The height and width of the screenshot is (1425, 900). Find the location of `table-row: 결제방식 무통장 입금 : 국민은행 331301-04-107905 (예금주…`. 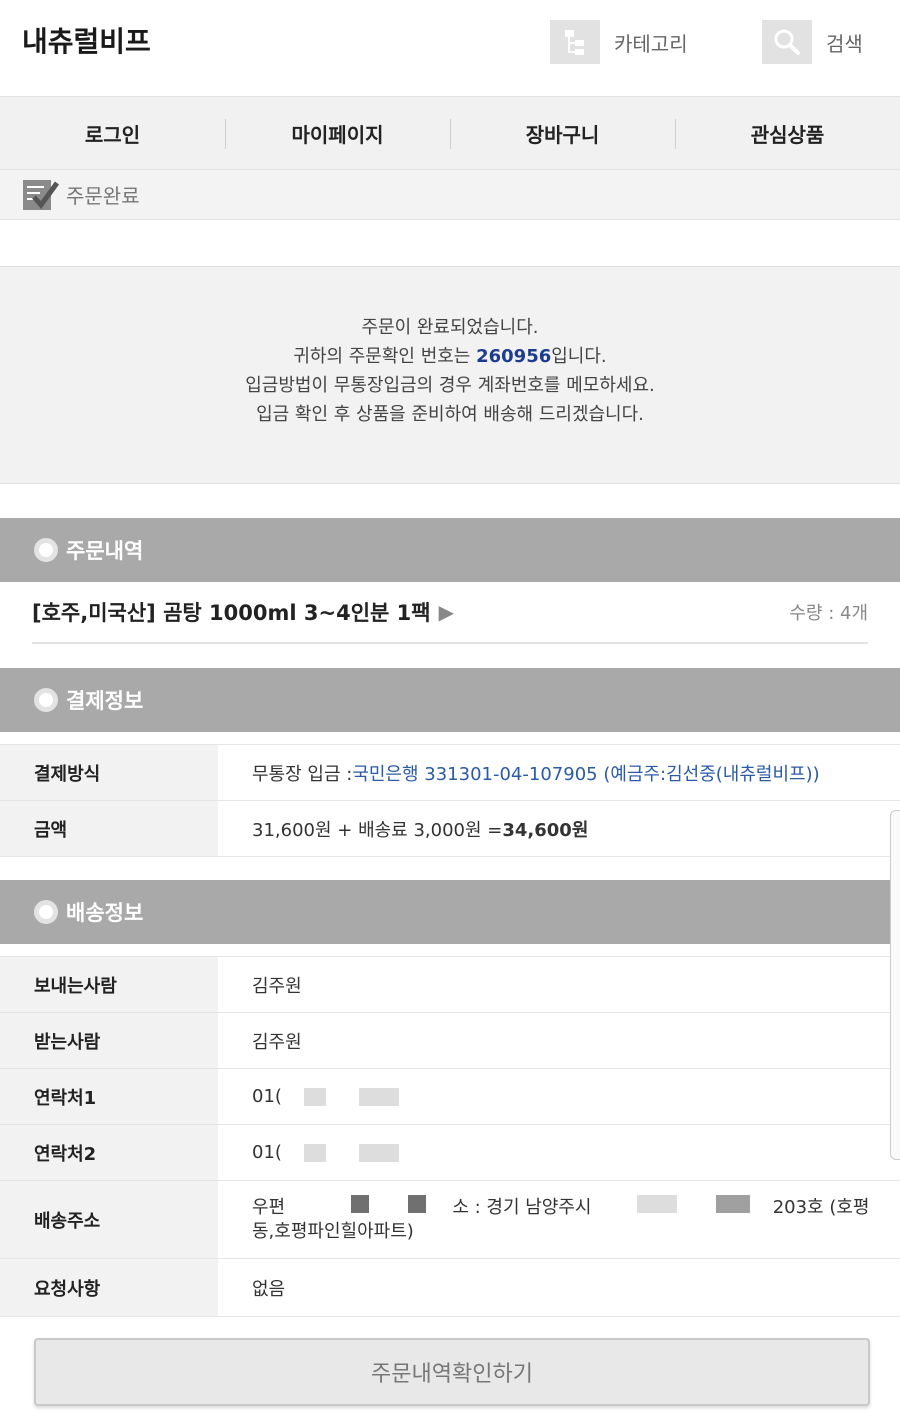

table-row: 결제방식 무통장 입금 : 국민은행 331301-04-107905 (예금주… is located at coordinates (450, 773).